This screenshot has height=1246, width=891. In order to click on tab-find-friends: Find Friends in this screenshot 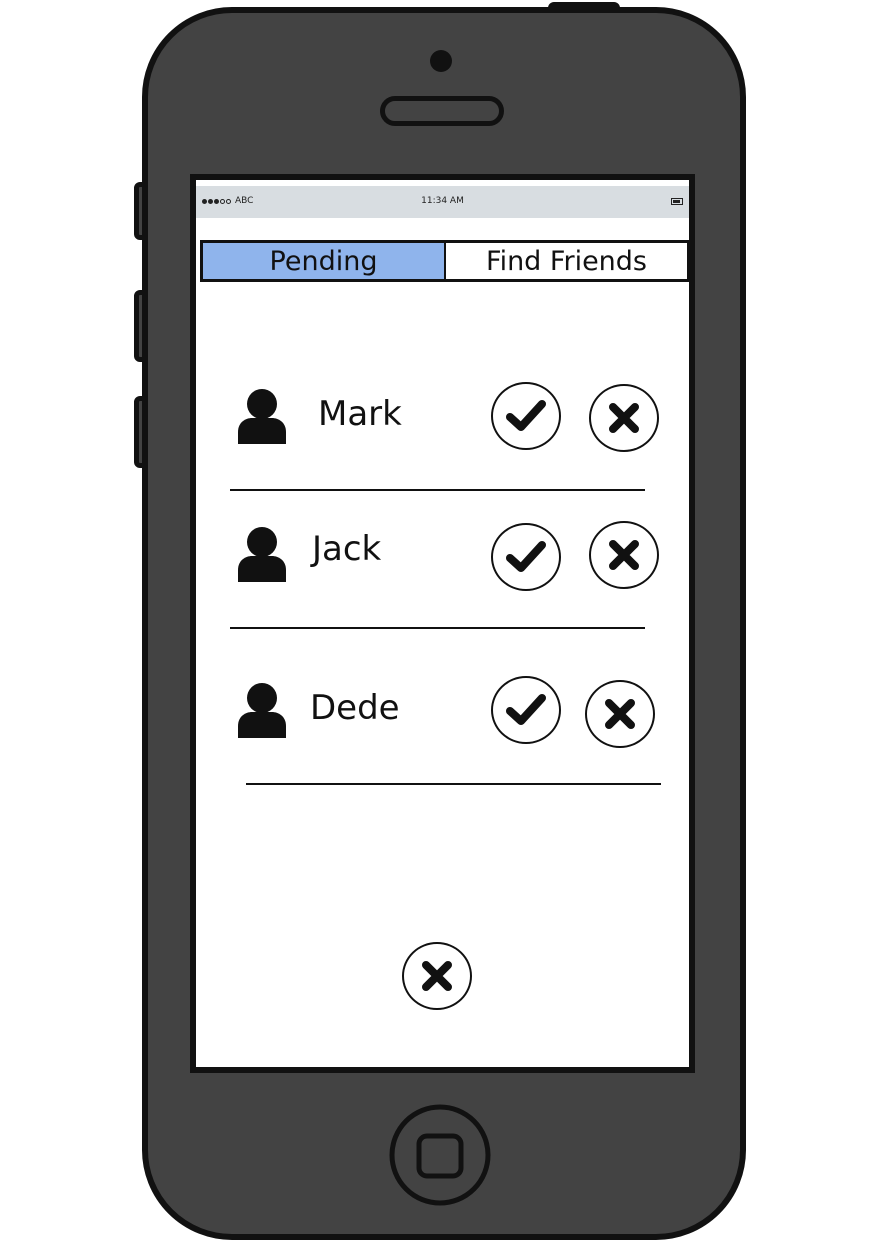, I will do `click(566, 261)`.